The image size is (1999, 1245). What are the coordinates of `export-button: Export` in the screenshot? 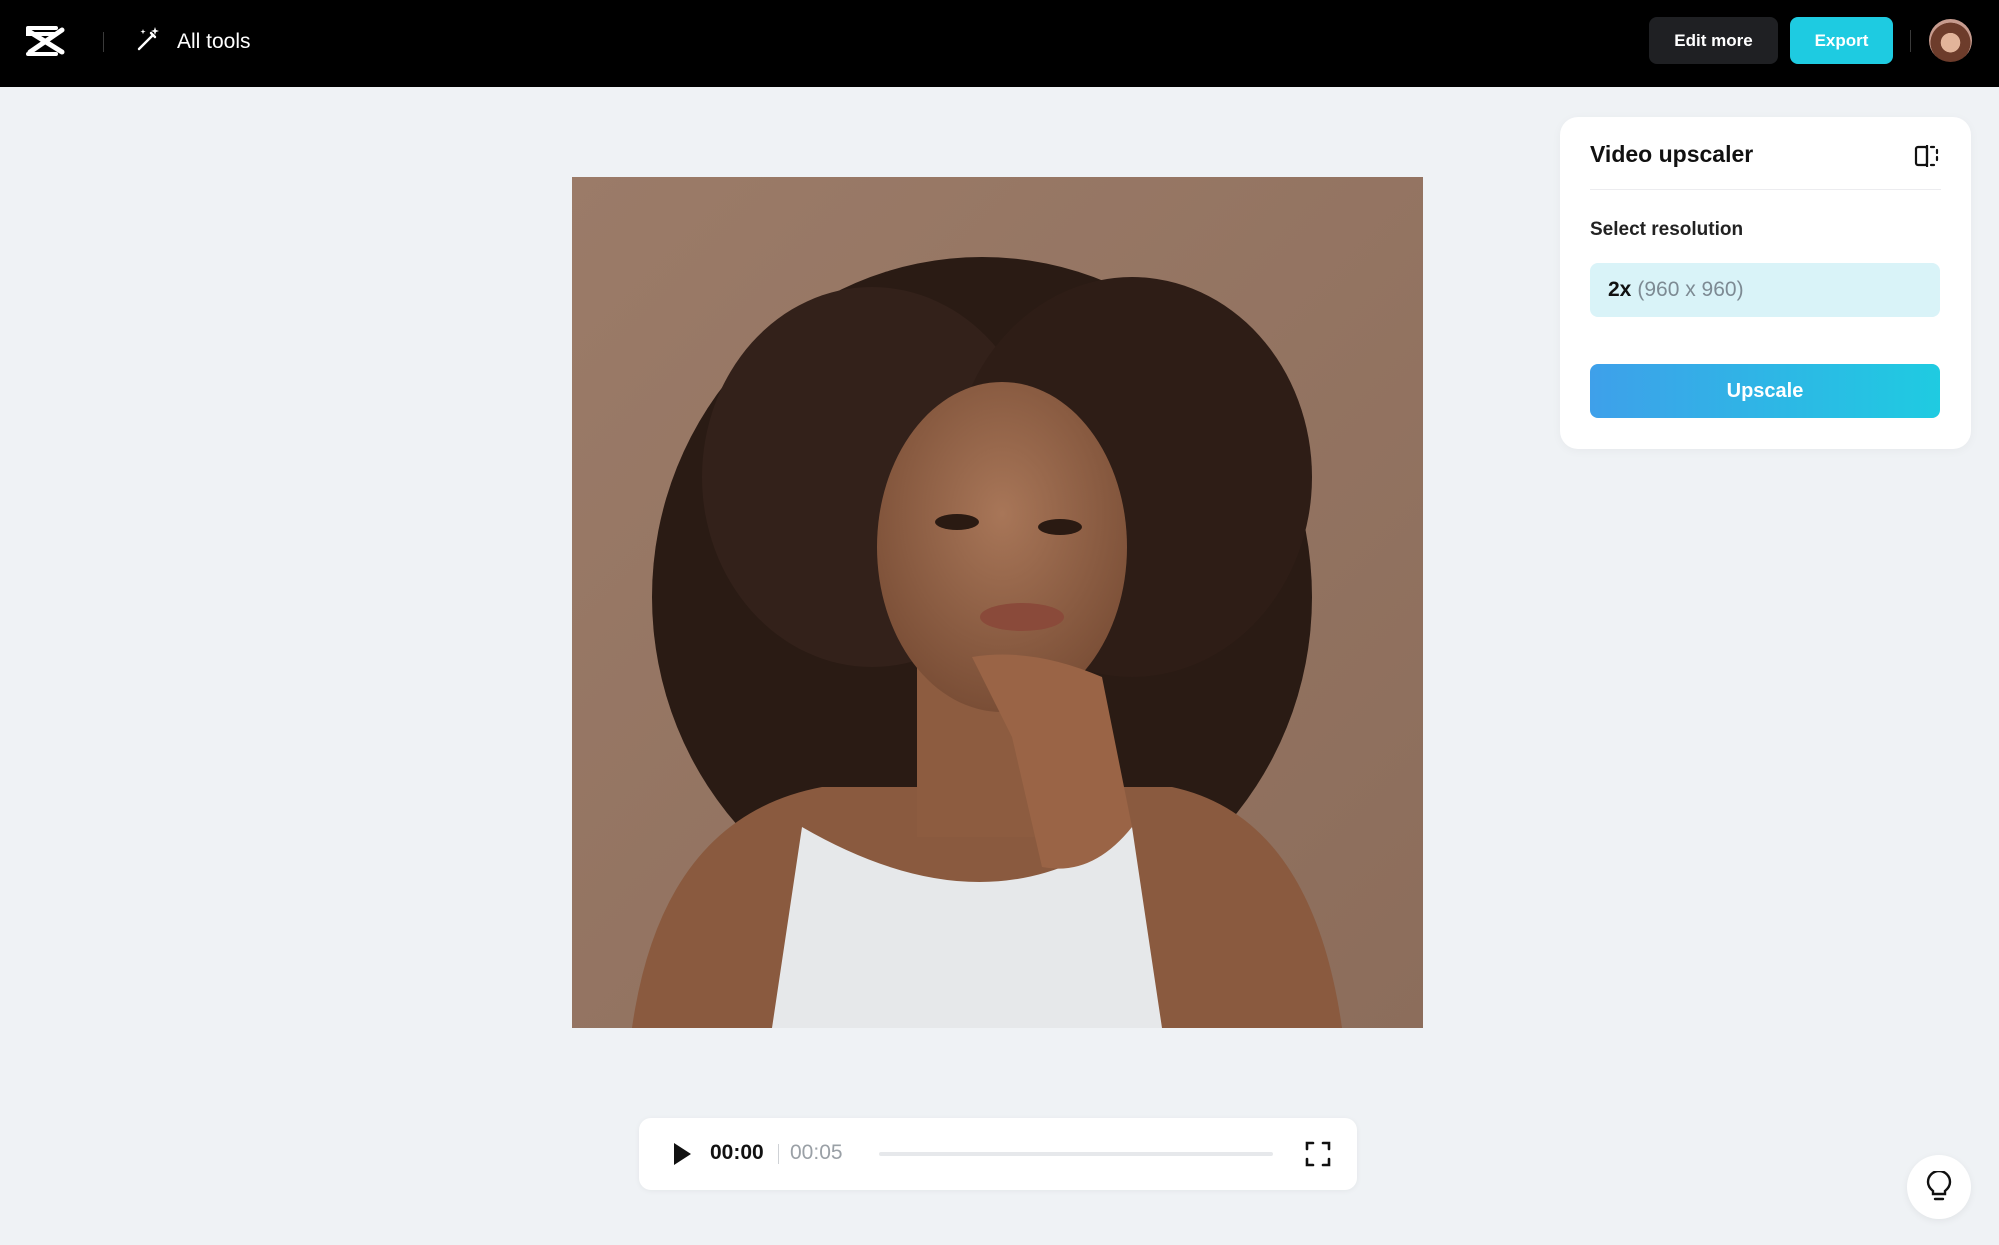 It's located at (1841, 40).